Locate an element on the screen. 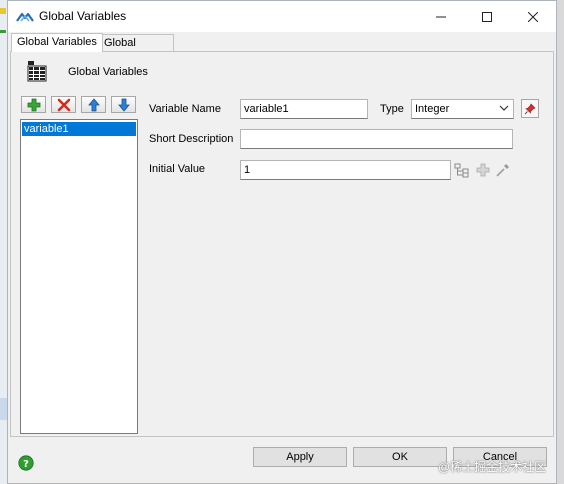 This screenshot has width=564, height=484. close-icon is located at coordinates (533, 16).